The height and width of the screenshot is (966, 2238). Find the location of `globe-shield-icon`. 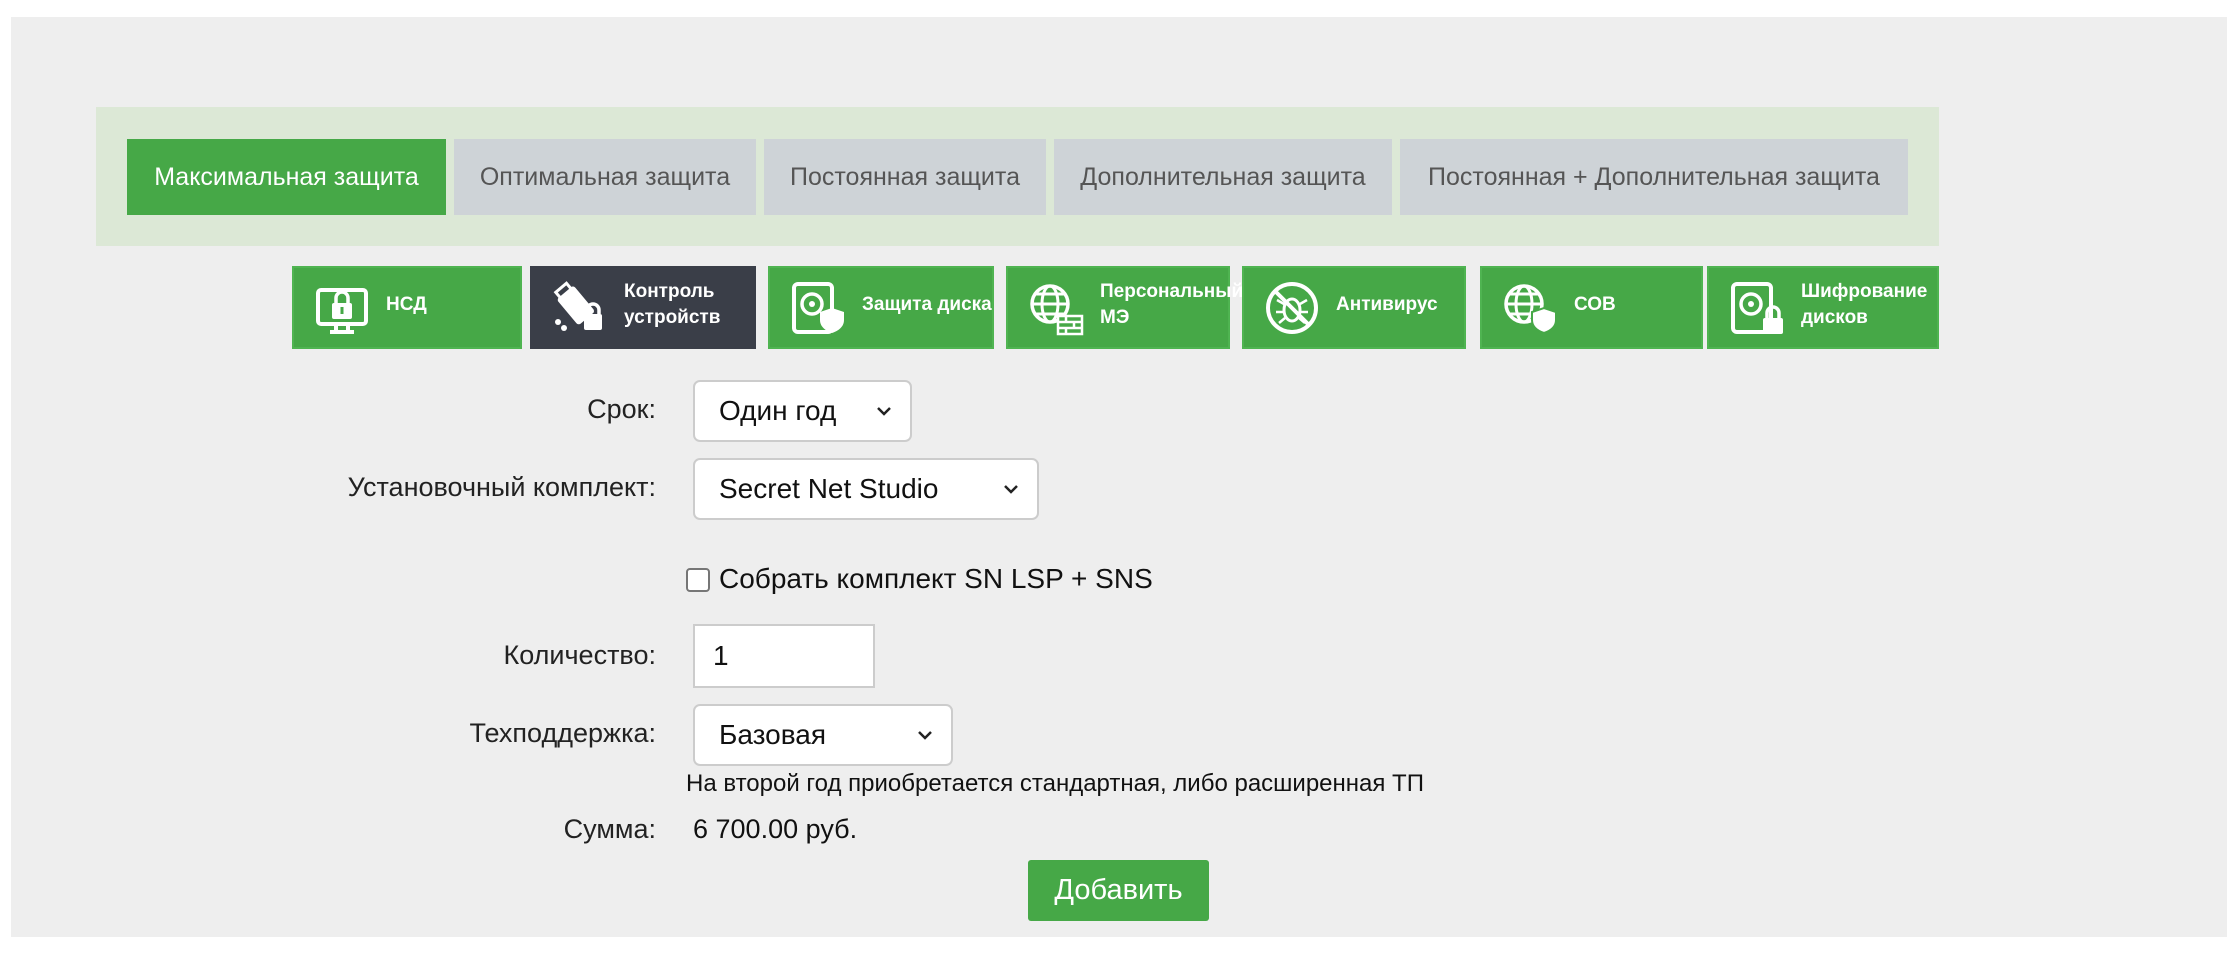

globe-shield-icon is located at coordinates (1530, 308).